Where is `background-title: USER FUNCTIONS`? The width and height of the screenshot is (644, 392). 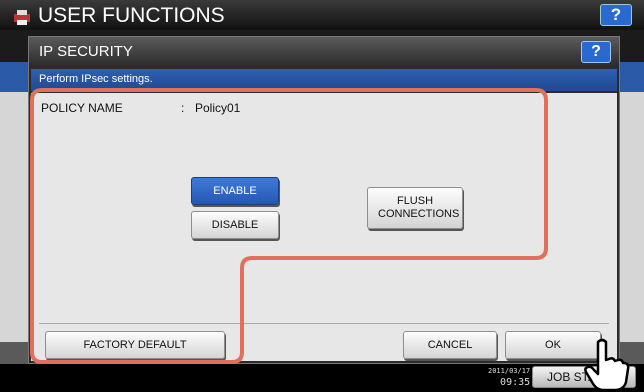 background-title: USER FUNCTIONS is located at coordinates (131, 15).